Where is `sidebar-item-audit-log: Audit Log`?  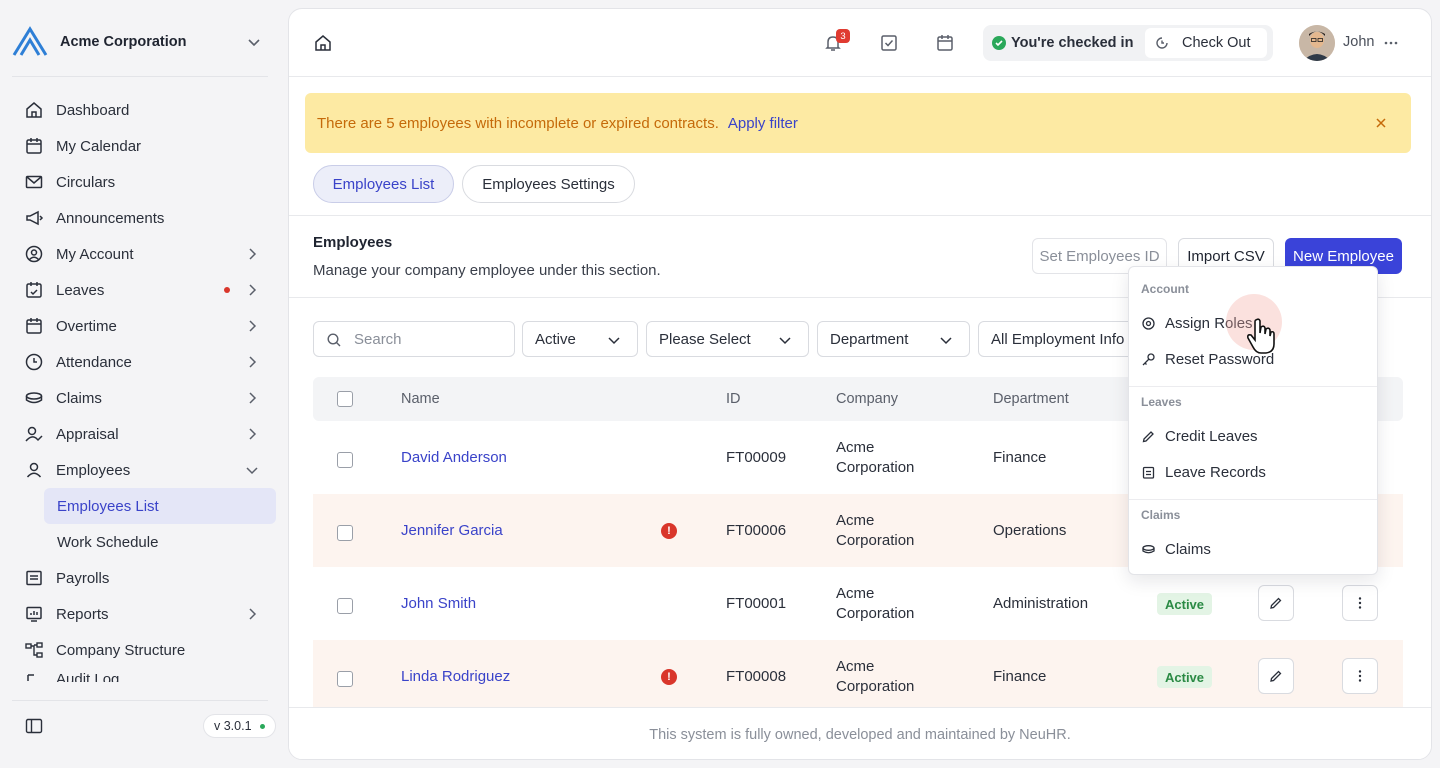 sidebar-item-audit-log: Audit Log is located at coordinates (144, 675).